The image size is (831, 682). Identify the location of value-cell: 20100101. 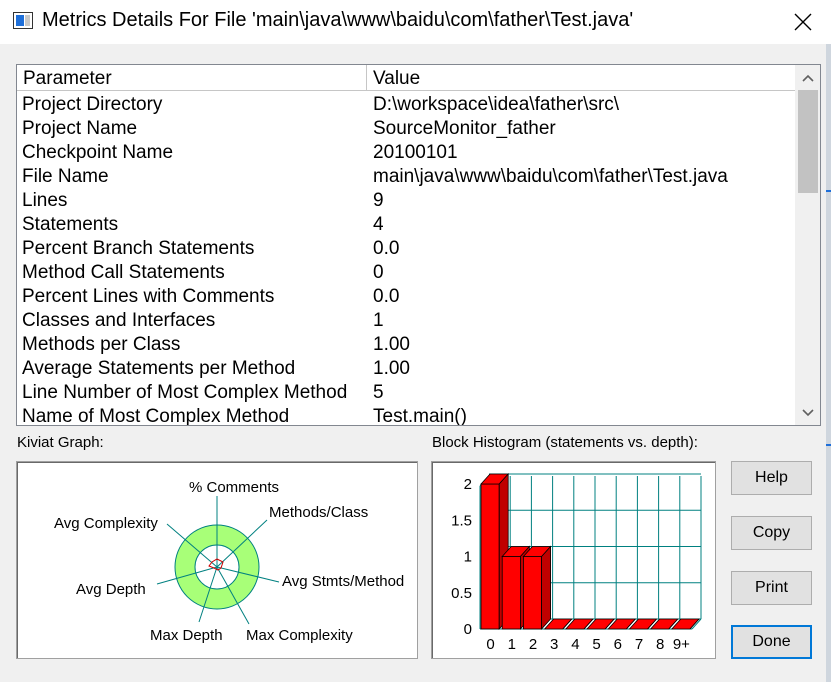
(415, 152).